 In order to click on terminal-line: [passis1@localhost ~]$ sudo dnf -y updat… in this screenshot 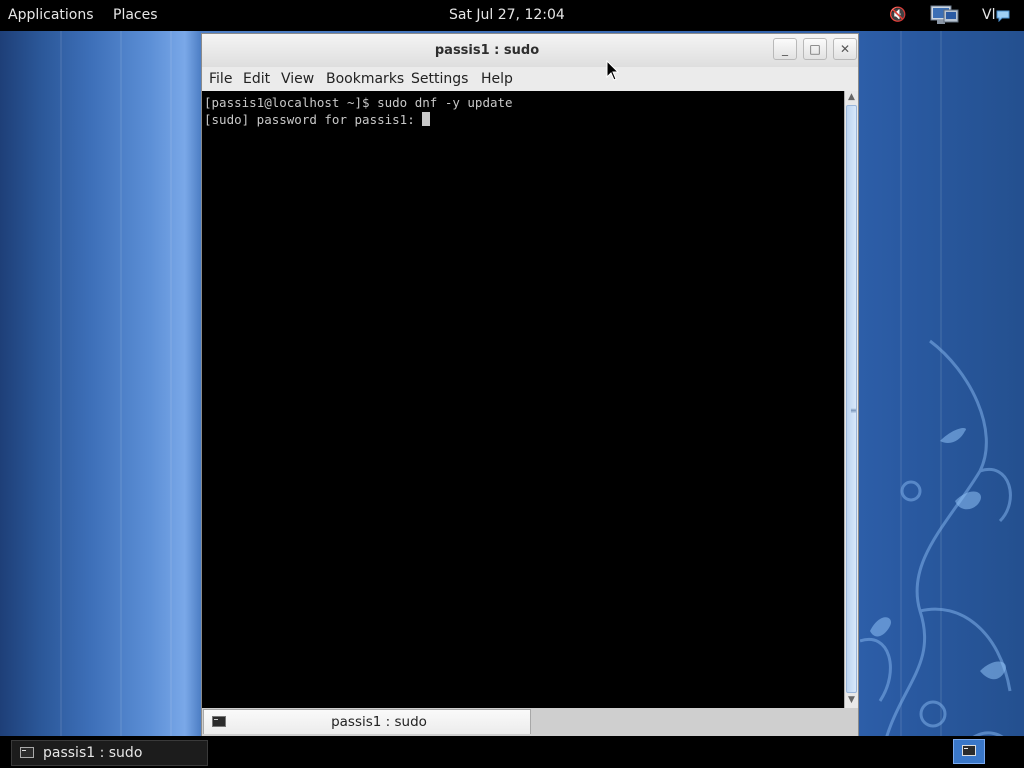, I will do `click(358, 102)`.